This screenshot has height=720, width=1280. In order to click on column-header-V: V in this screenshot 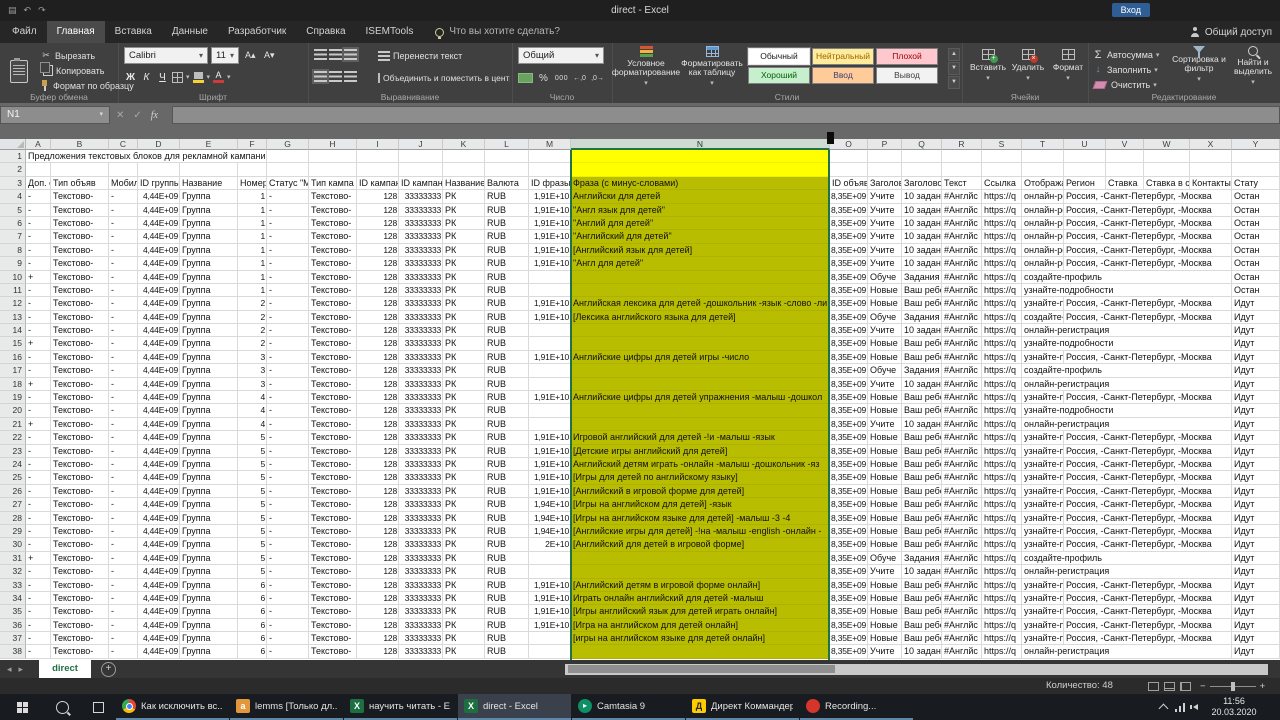, I will do `click(1125, 144)`.